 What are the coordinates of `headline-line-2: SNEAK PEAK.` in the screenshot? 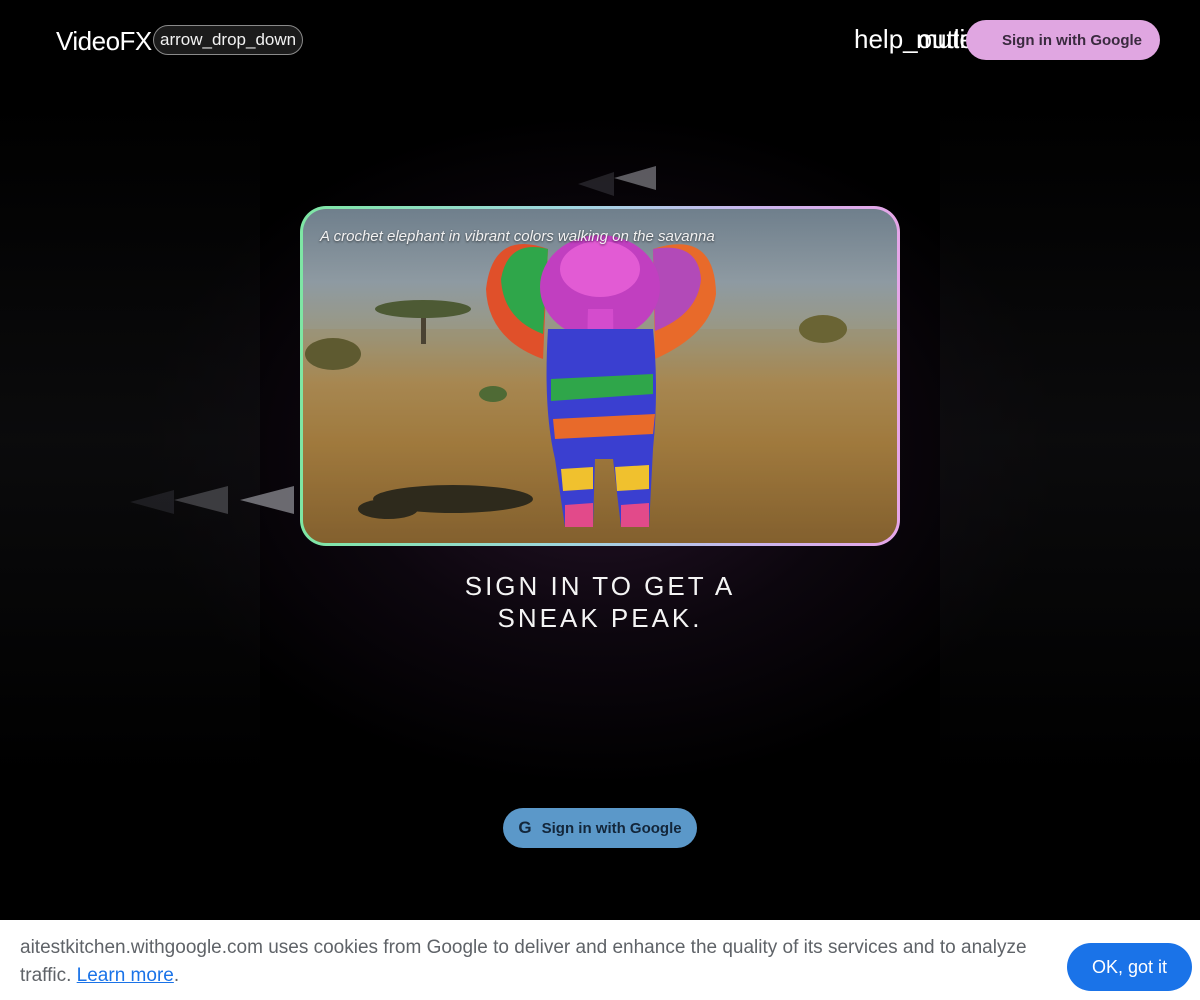 It's located at (600, 618).